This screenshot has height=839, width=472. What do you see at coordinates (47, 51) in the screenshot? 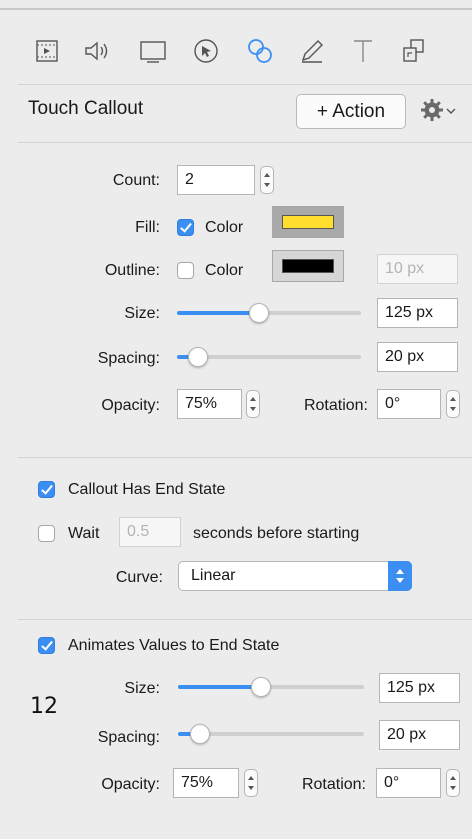
I see `film-icon` at bounding box center [47, 51].